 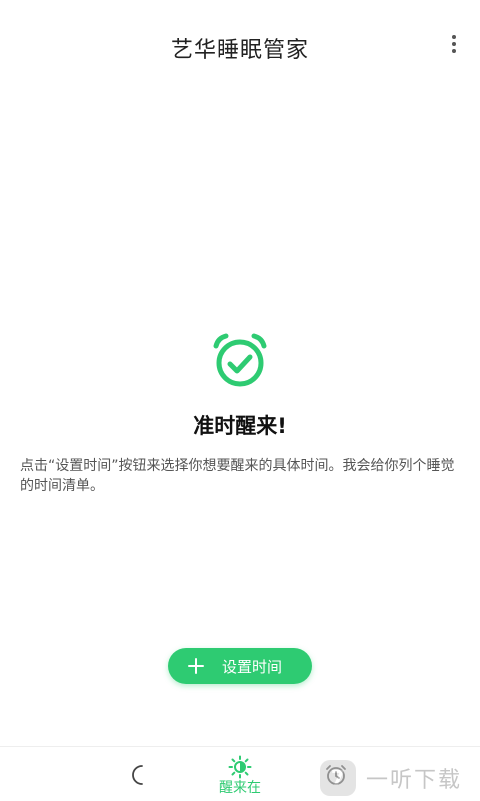 What do you see at coordinates (240, 426) in the screenshot?
I see `empty-title: 准时醒来!` at bounding box center [240, 426].